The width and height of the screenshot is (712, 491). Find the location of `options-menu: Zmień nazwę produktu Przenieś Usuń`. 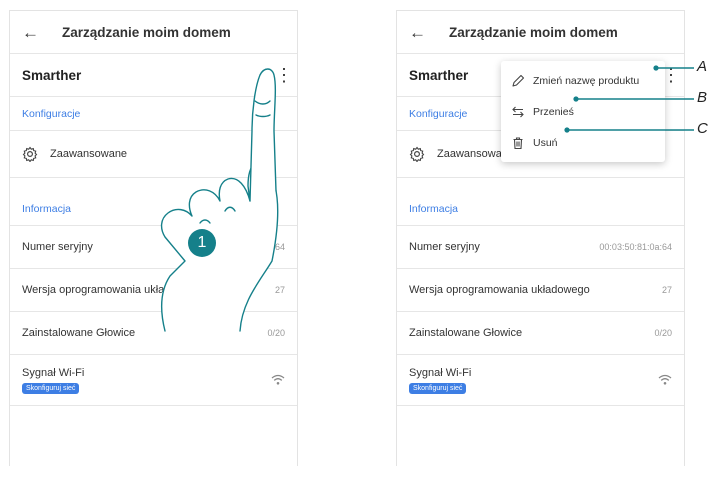

options-menu: Zmień nazwę produktu Przenieś Usuń is located at coordinates (583, 111).